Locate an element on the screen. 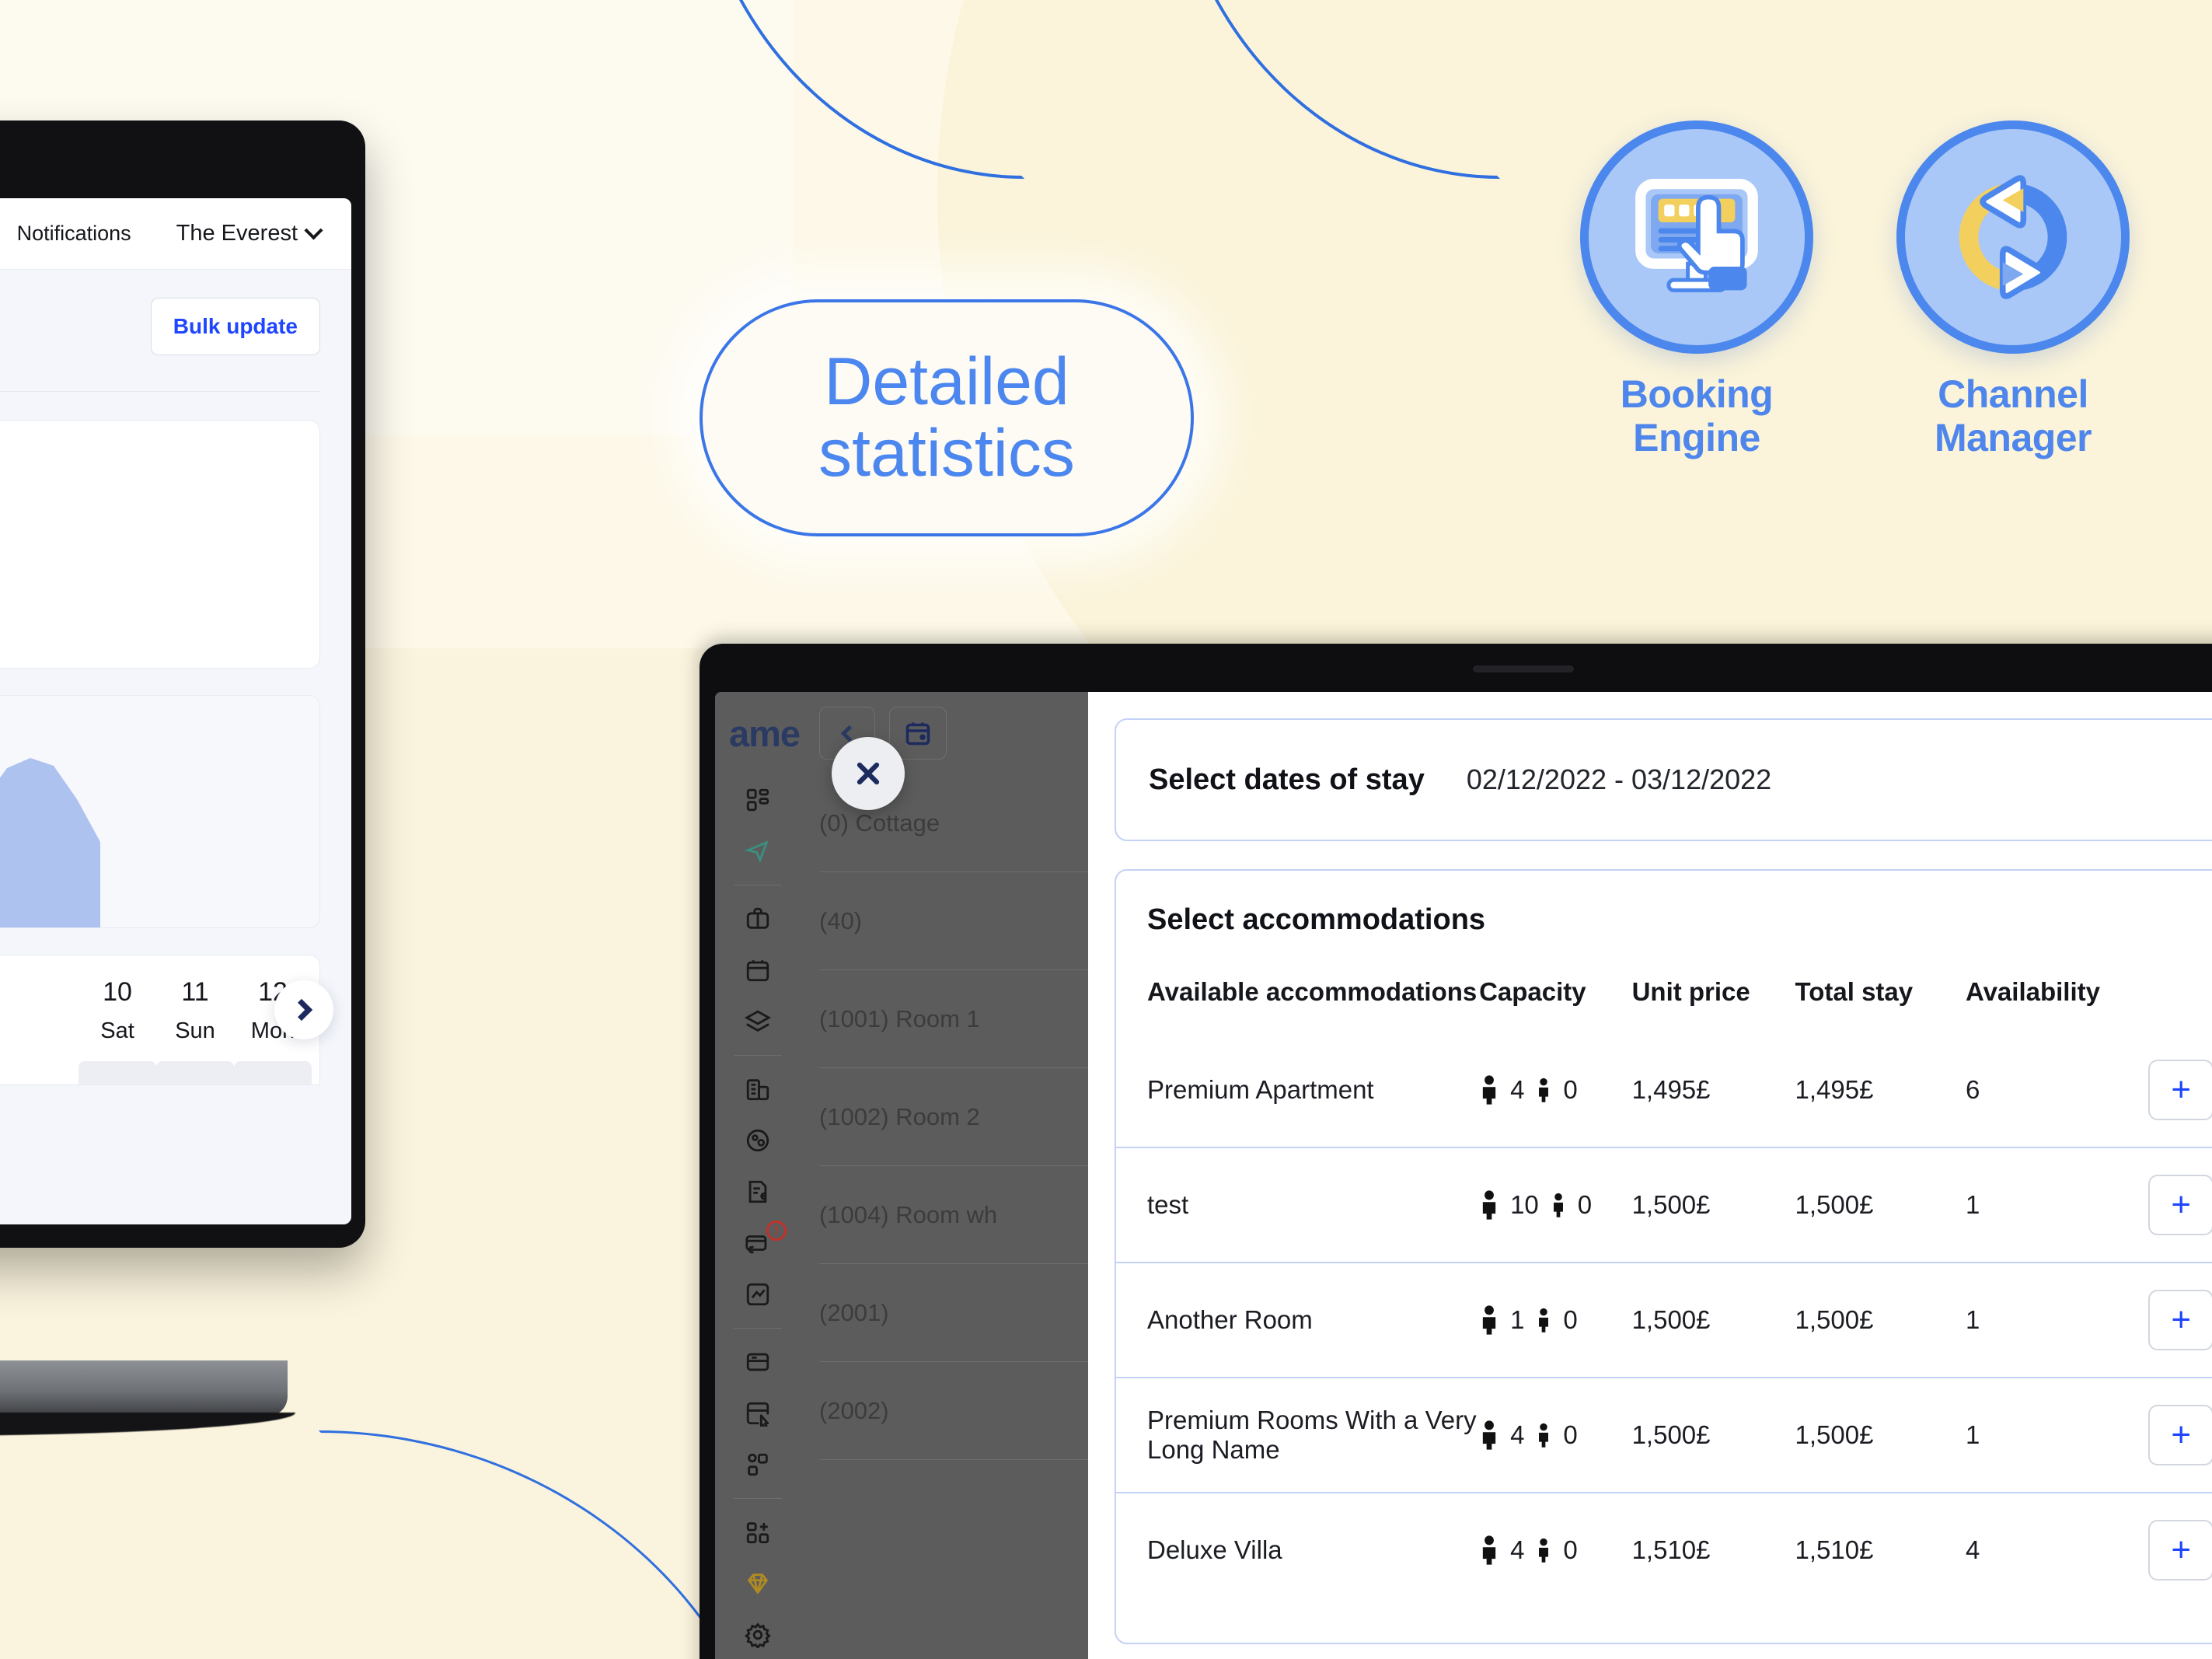 The width and height of the screenshot is (2212, 1659). analytics-icon is located at coordinates (757, 1294).